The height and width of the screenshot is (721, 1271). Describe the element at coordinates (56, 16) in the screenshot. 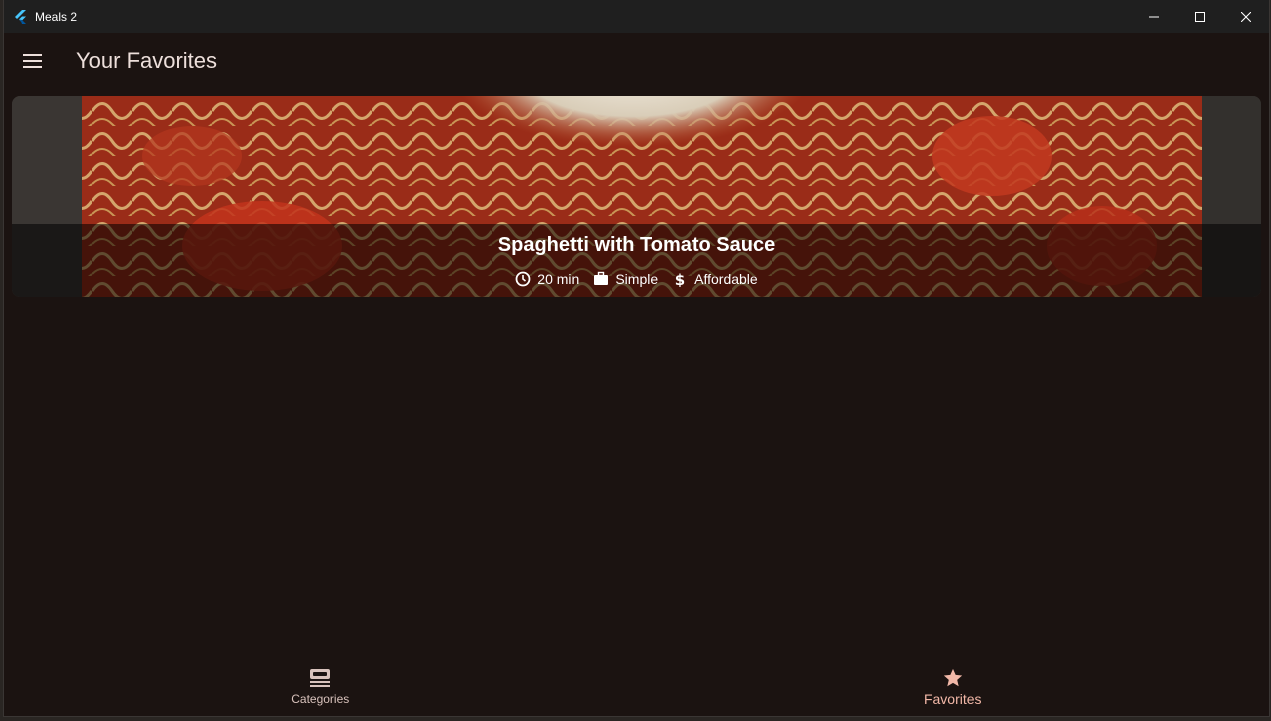

I see `window-title: Meals 2` at that location.